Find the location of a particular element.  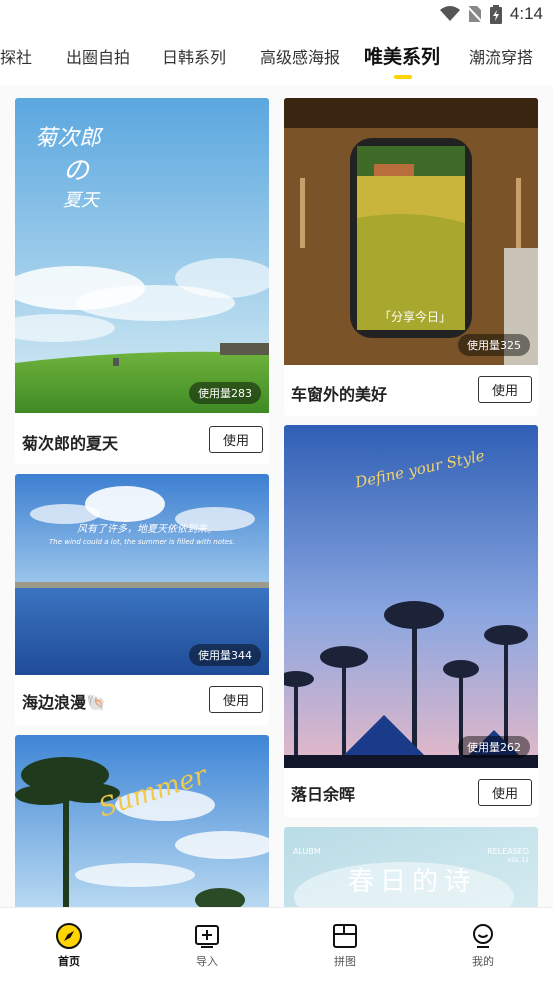

nav-profile: 我的 is located at coordinates (483, 945).